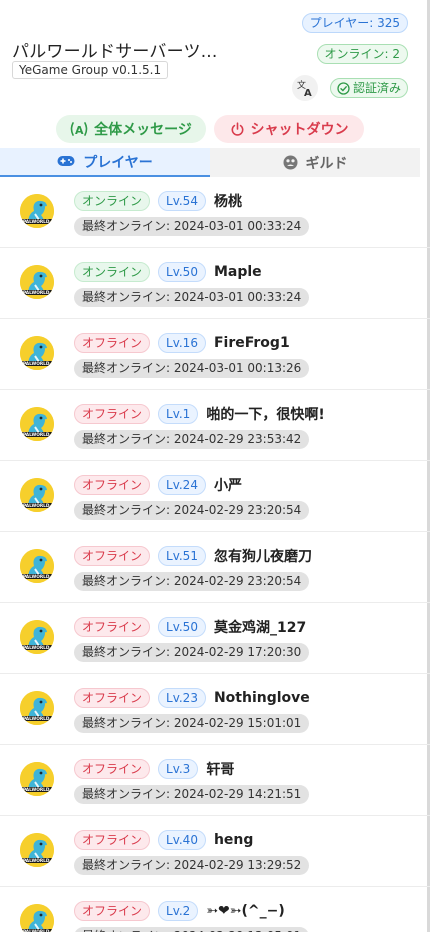 This screenshot has width=430, height=932. I want to click on level-badge: Lv.1, so click(178, 414).